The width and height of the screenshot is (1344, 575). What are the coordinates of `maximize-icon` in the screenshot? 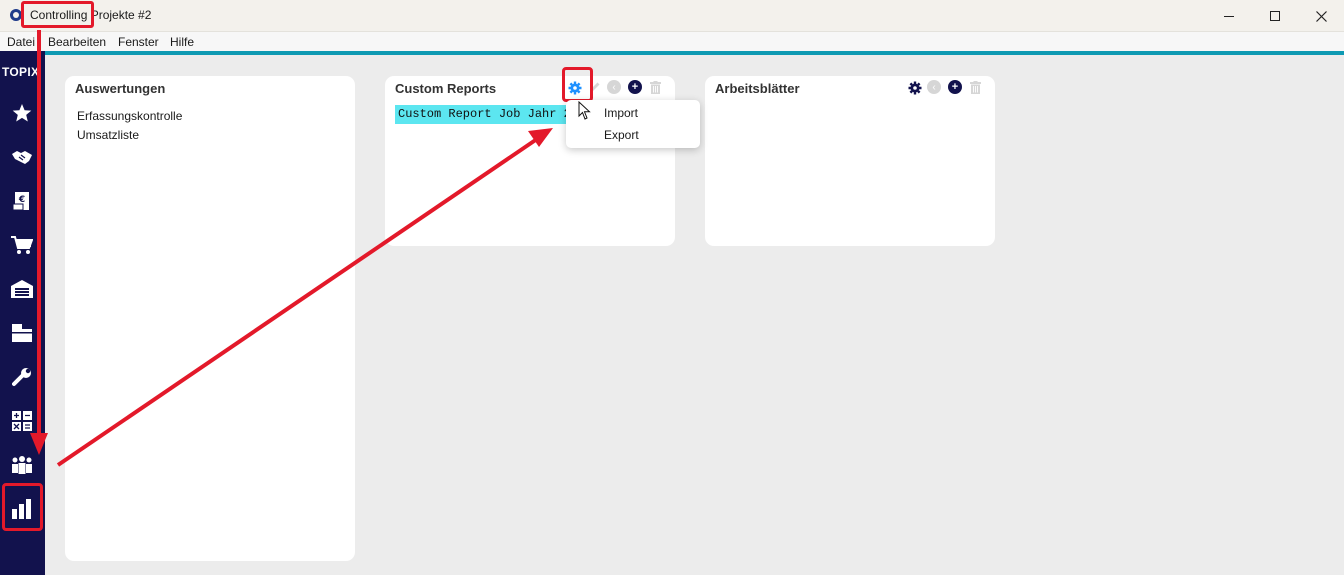 It's located at (1275, 16).